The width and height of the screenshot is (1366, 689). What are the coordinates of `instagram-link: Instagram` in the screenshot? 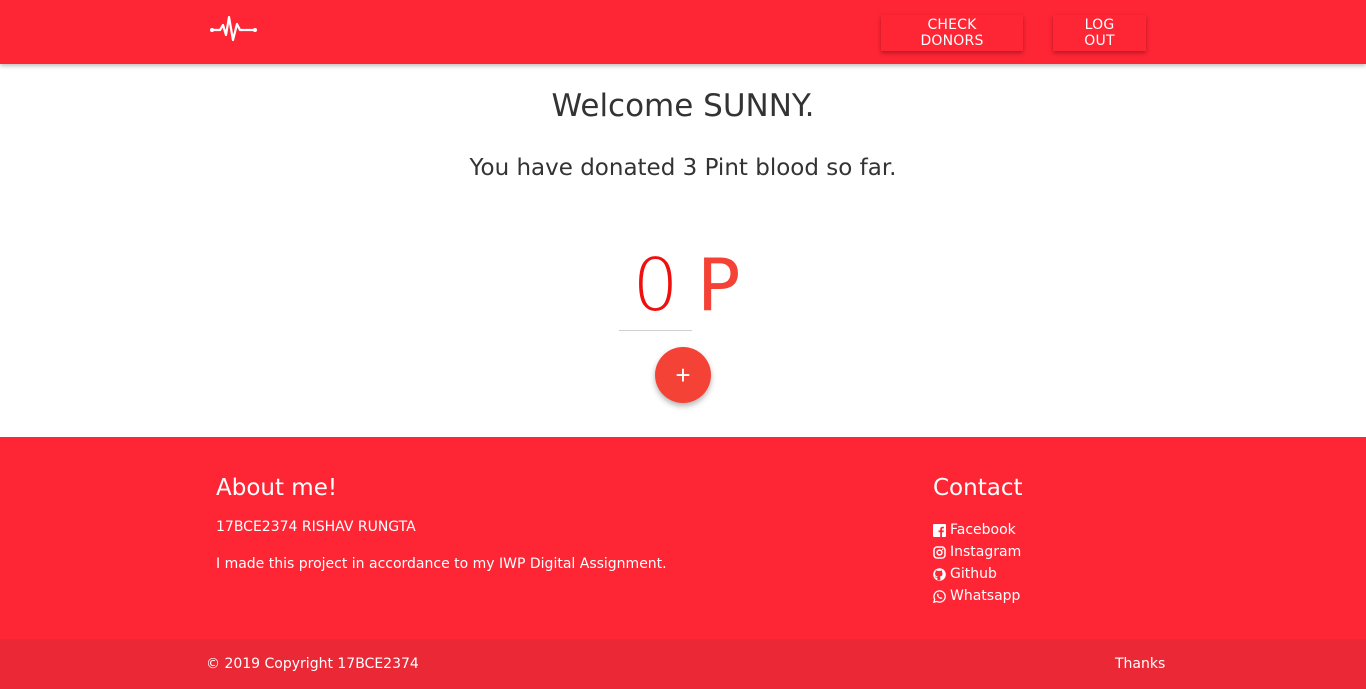 It's located at (977, 552).